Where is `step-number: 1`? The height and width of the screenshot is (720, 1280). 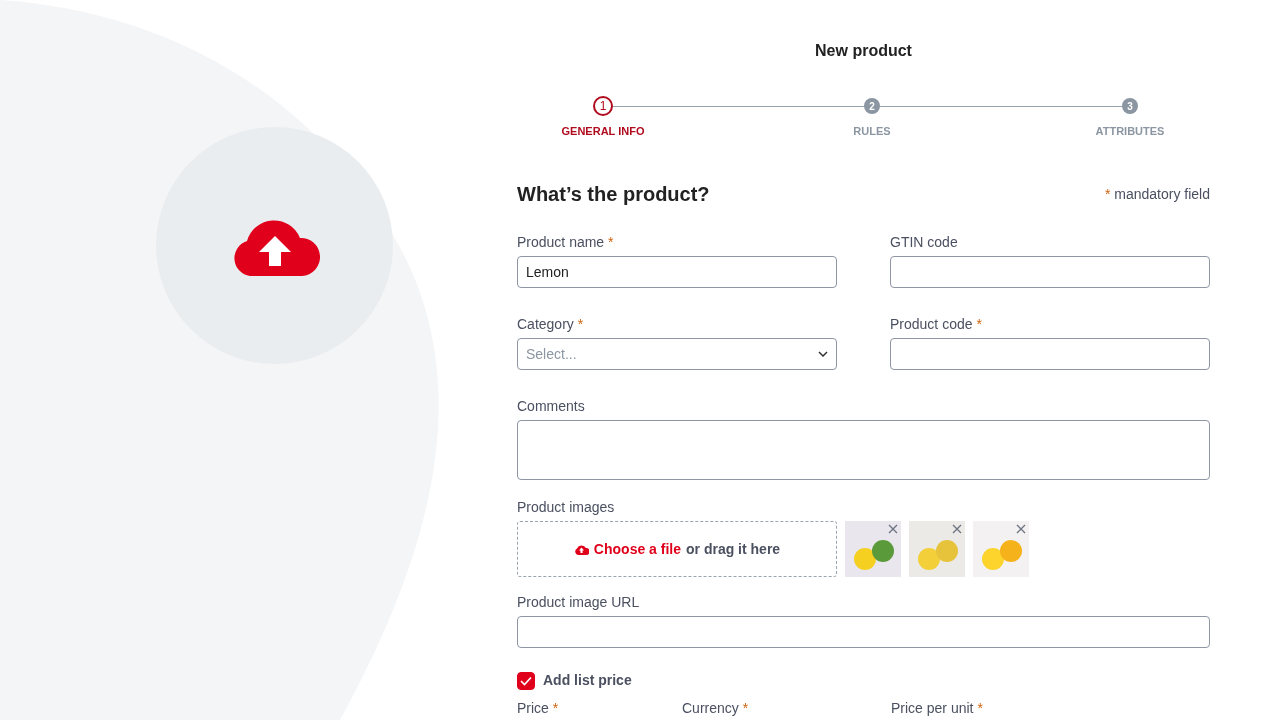 step-number: 1 is located at coordinates (603, 106).